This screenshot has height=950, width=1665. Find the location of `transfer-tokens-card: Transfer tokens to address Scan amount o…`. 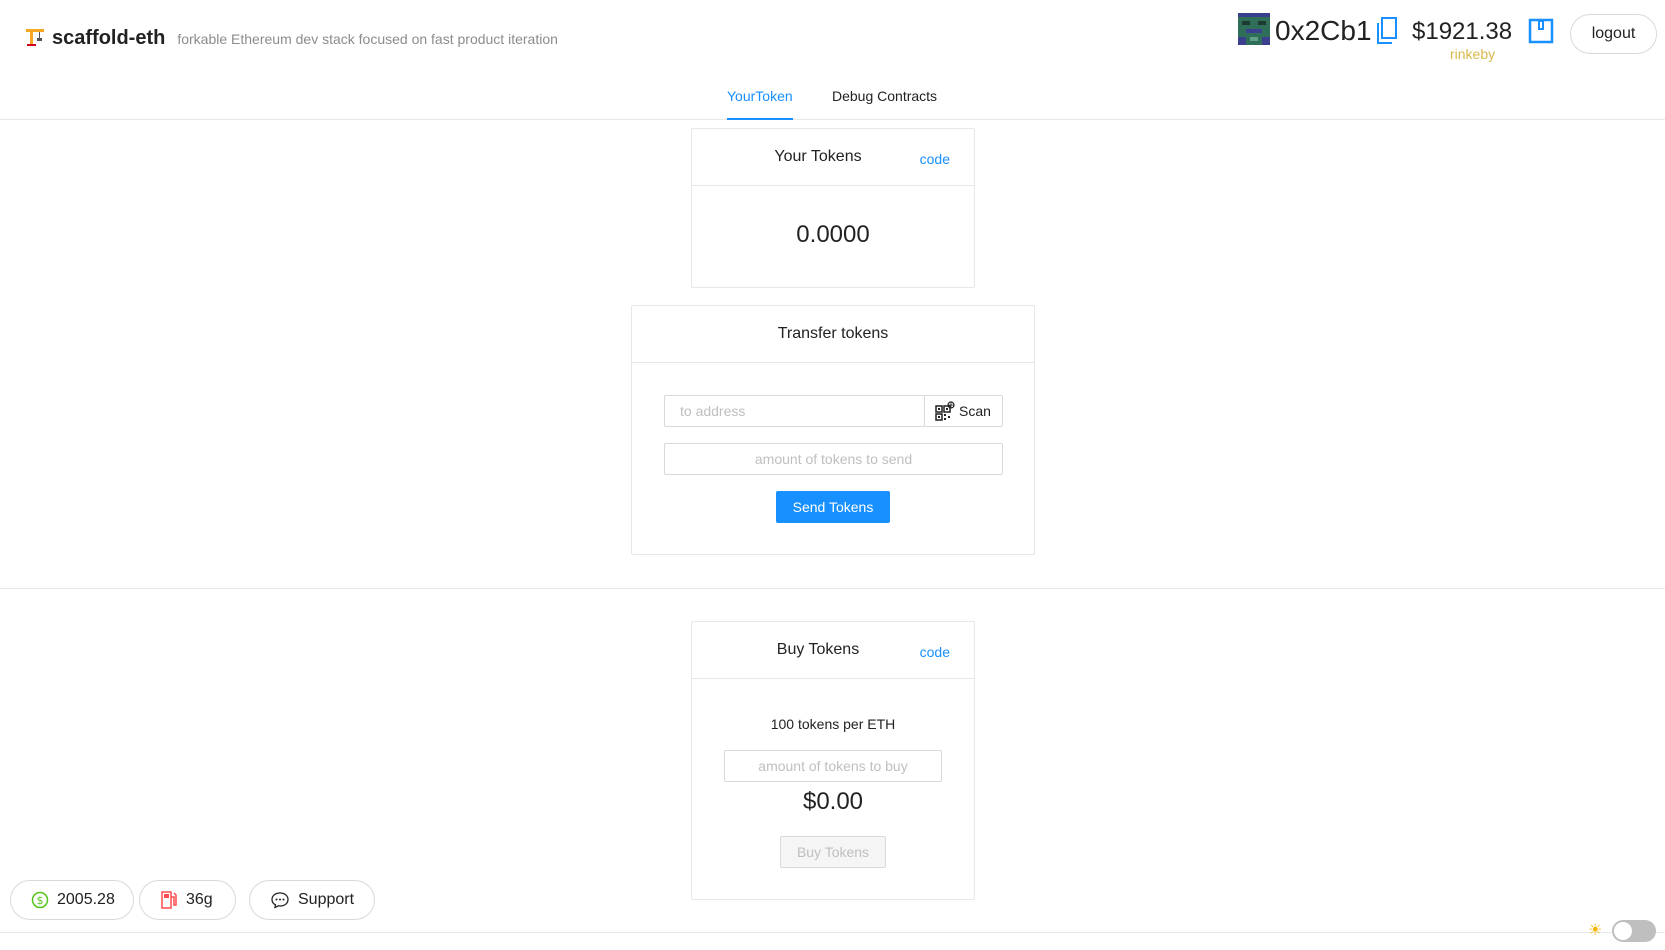

transfer-tokens-card: Transfer tokens to address Scan amount o… is located at coordinates (833, 430).